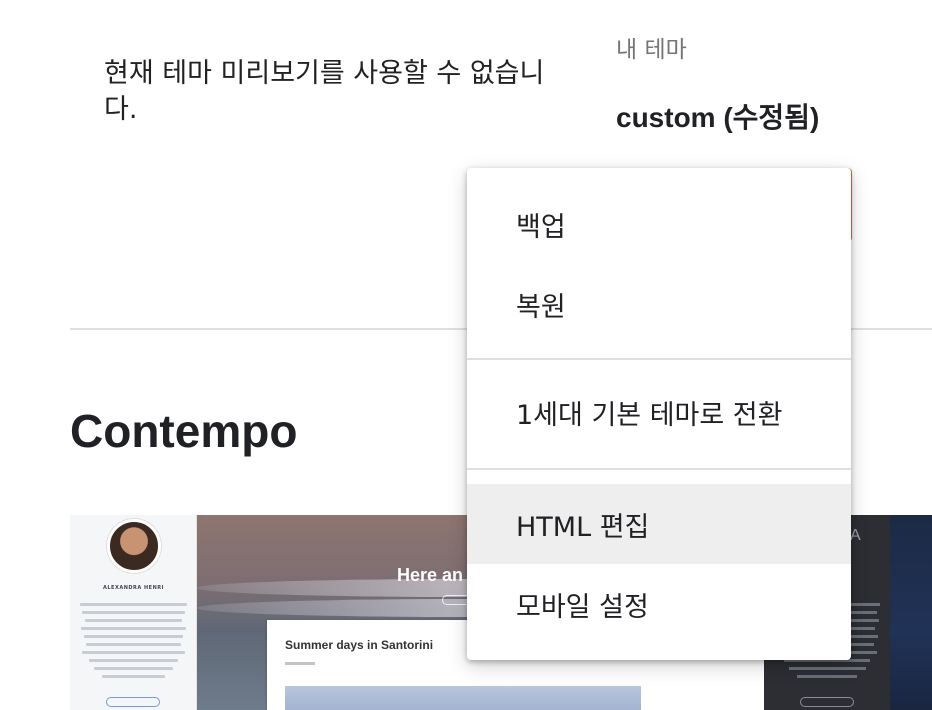 Image resolution: width=932 pixels, height=710 pixels. I want to click on thumbnail-author: ALEXANDRA HENRI, so click(133, 588).